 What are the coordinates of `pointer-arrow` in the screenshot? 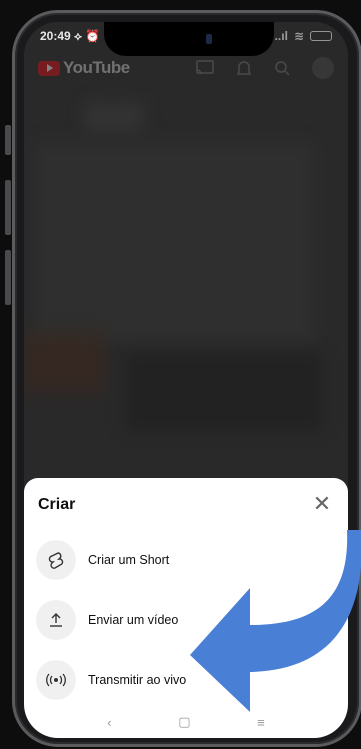 It's located at (275, 621).